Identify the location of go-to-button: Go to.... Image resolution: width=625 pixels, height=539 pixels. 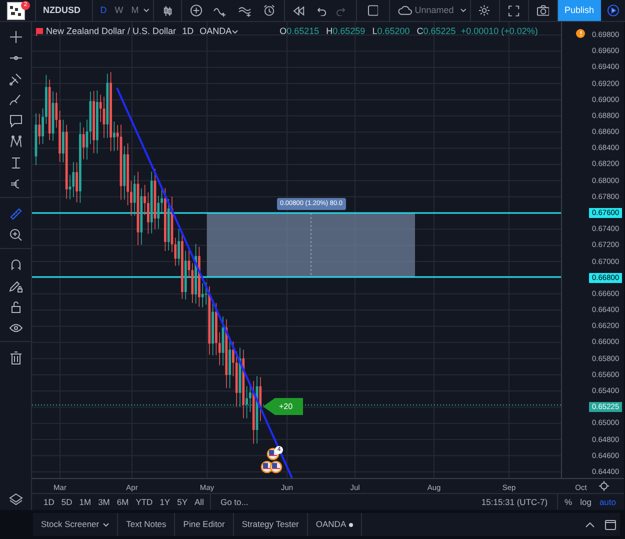
(234, 502).